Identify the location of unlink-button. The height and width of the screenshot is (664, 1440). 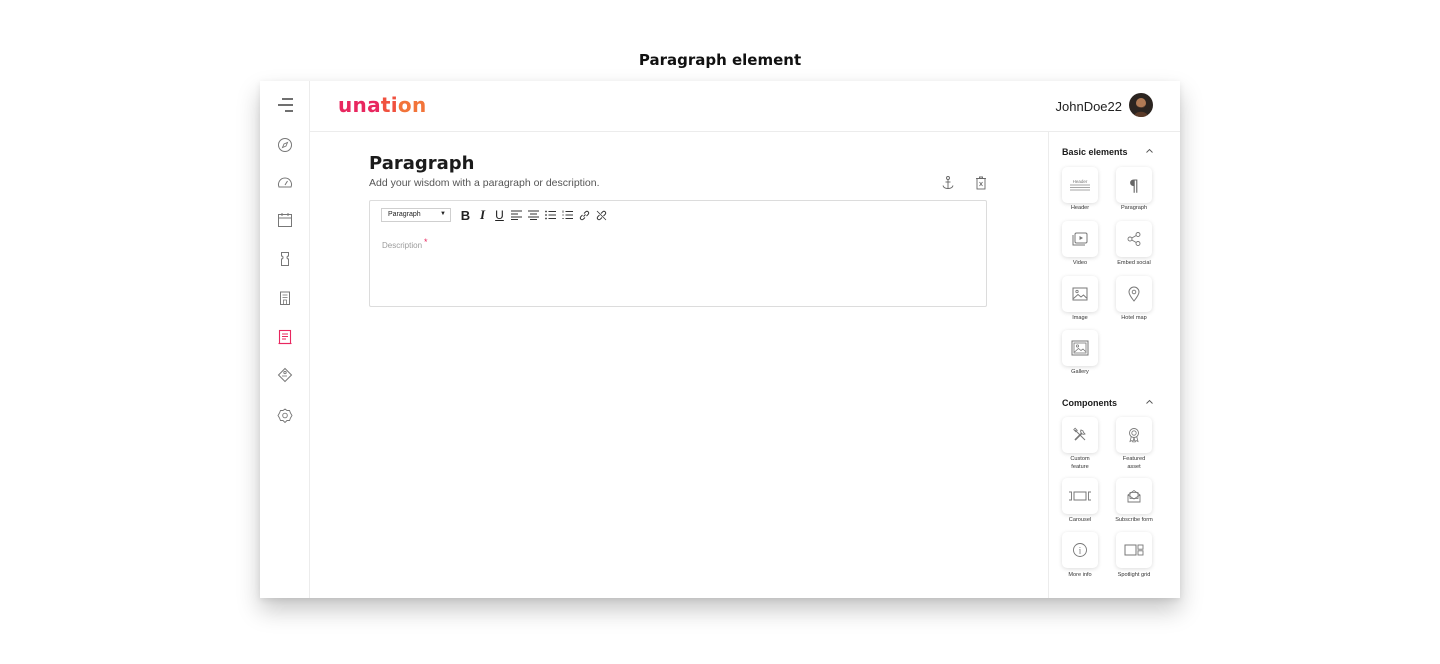
(601, 215).